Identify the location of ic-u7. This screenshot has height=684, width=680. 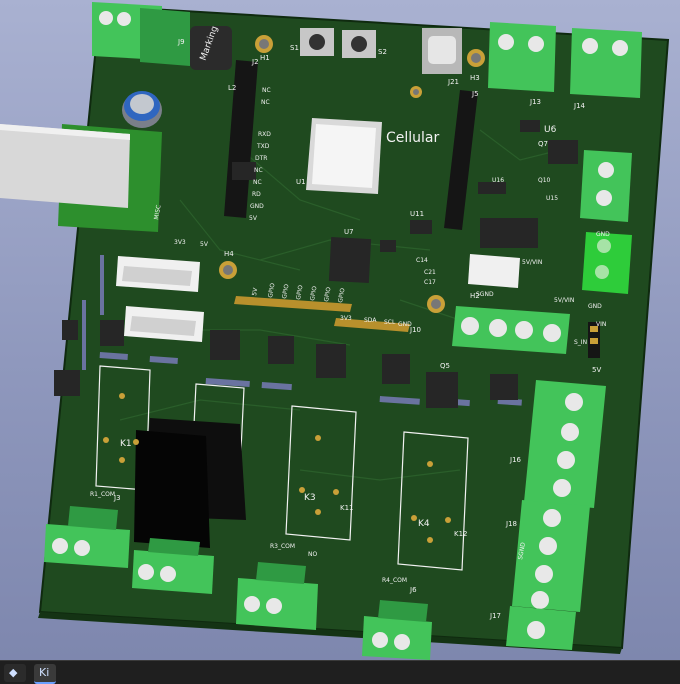
(350, 260).